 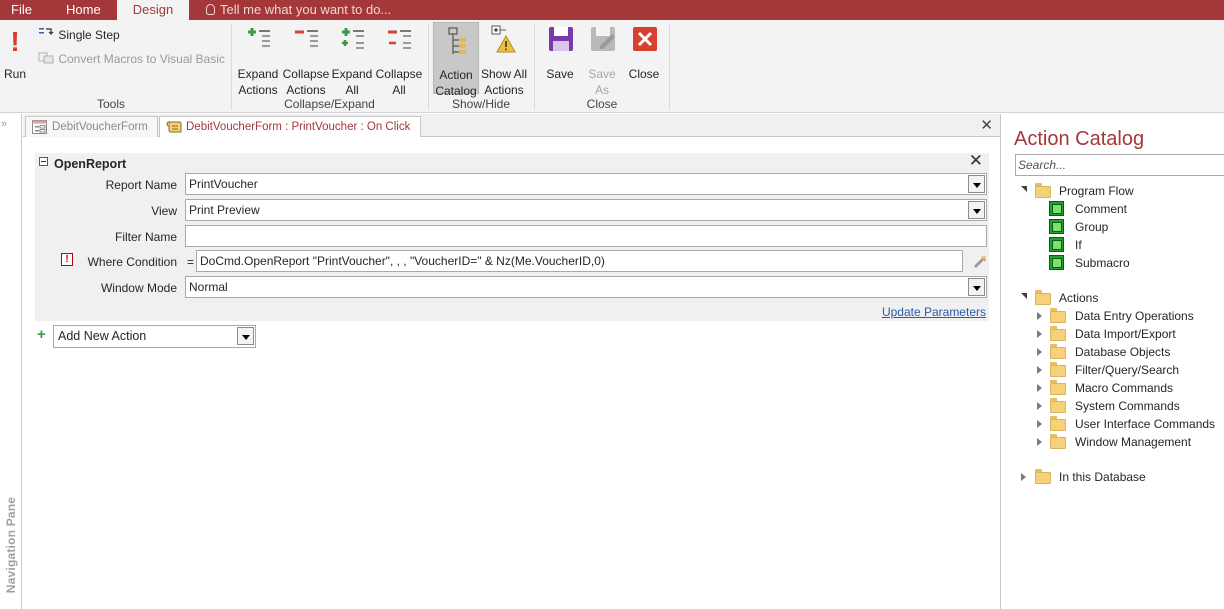 What do you see at coordinates (191, 262) in the screenshot?
I see `where-condition-equals: =` at bounding box center [191, 262].